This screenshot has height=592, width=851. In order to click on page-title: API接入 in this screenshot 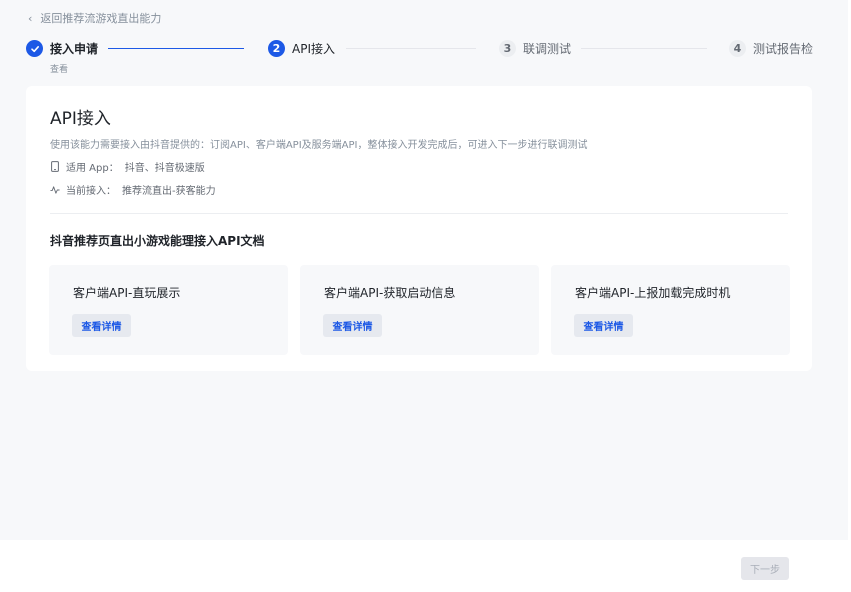, I will do `click(80, 119)`.